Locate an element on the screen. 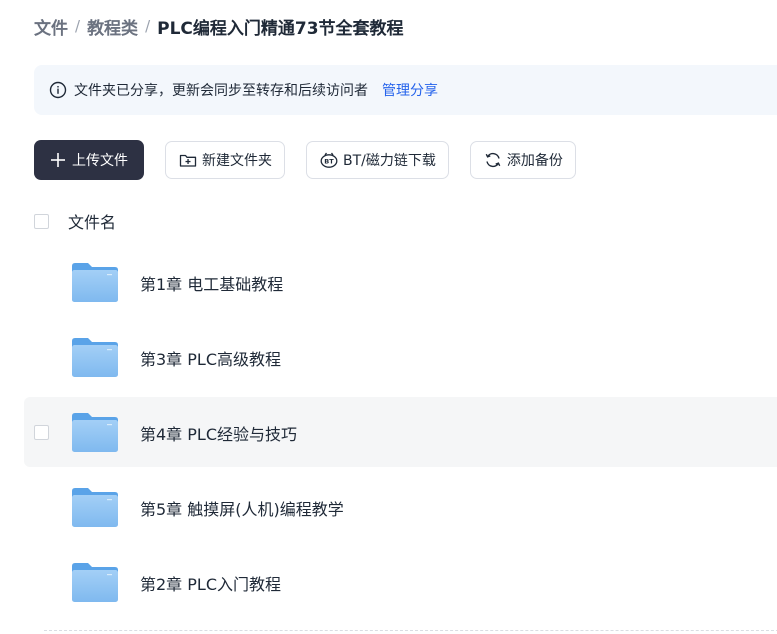 Image resolution: width=777 pixels, height=634 pixels. breadcrumb-item-files: 文件 is located at coordinates (51, 26).